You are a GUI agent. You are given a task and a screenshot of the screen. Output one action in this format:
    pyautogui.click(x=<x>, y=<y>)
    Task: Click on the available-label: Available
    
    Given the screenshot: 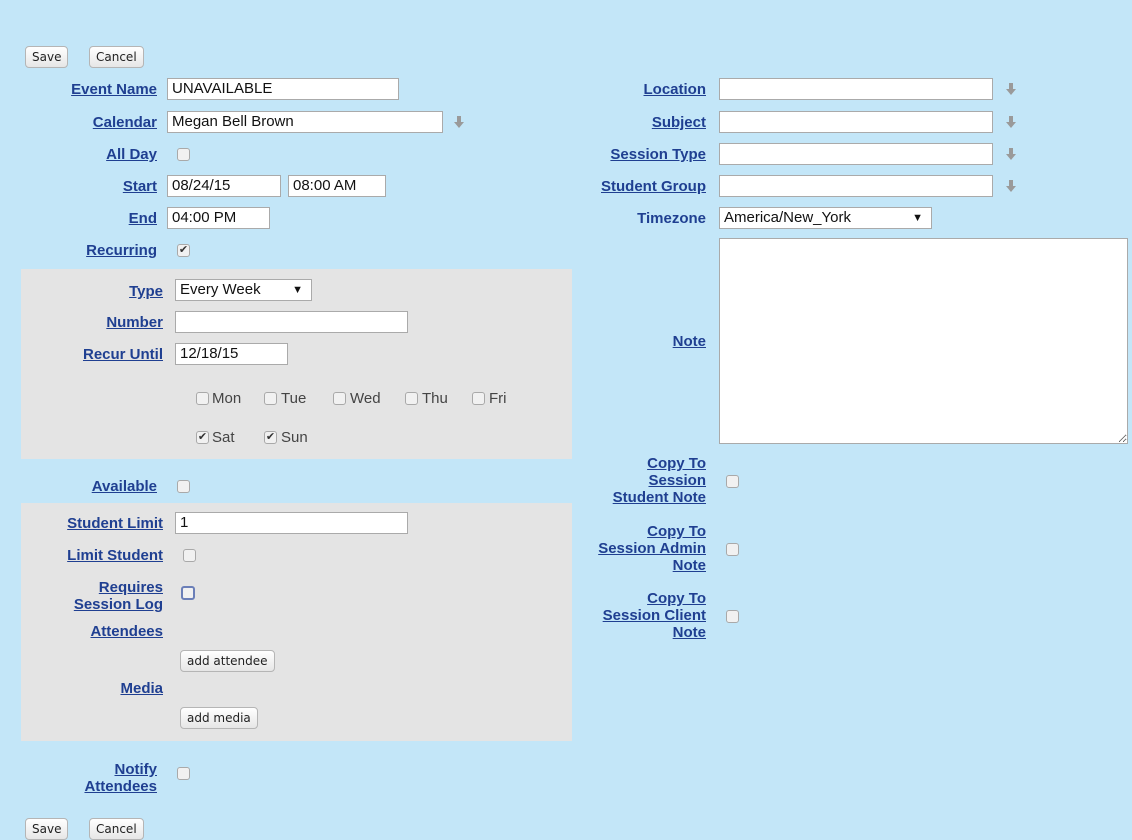 What is the action you would take?
    pyautogui.click(x=78, y=486)
    